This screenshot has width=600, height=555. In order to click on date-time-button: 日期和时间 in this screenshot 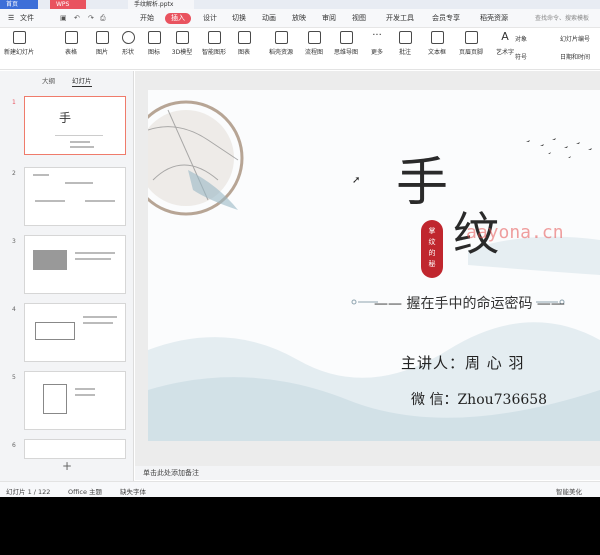, I will do `click(575, 56)`.